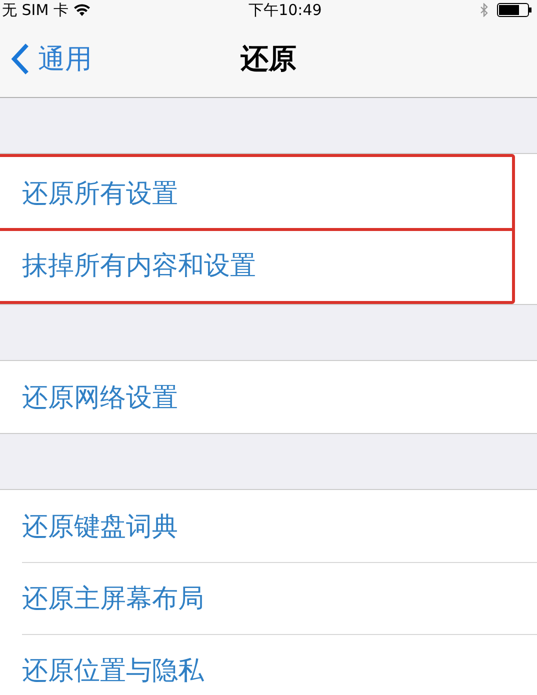 The width and height of the screenshot is (537, 695). What do you see at coordinates (113, 670) in the screenshot?
I see `settings-item: 还原位置与隐私` at bounding box center [113, 670].